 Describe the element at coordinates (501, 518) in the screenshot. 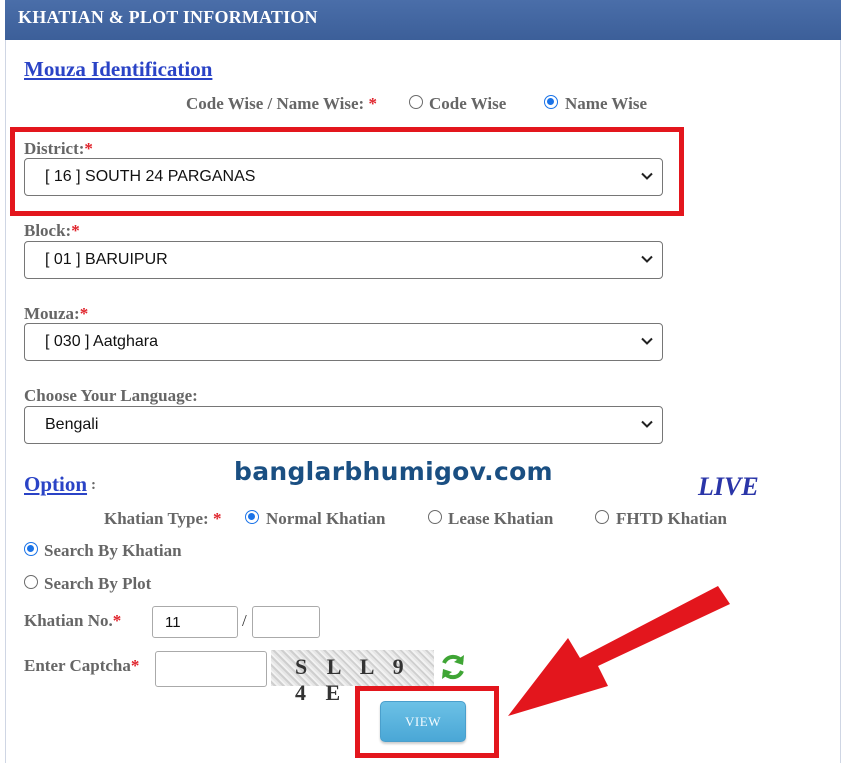

I see `lease-khatian-label: Lease Khatian` at that location.